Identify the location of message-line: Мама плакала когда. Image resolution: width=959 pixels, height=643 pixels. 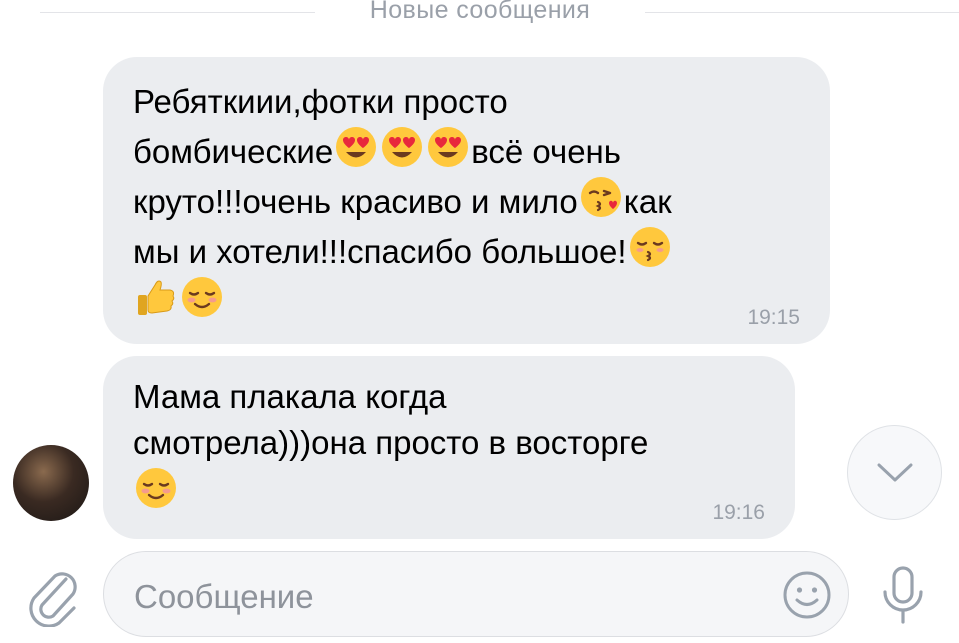
(449, 397).